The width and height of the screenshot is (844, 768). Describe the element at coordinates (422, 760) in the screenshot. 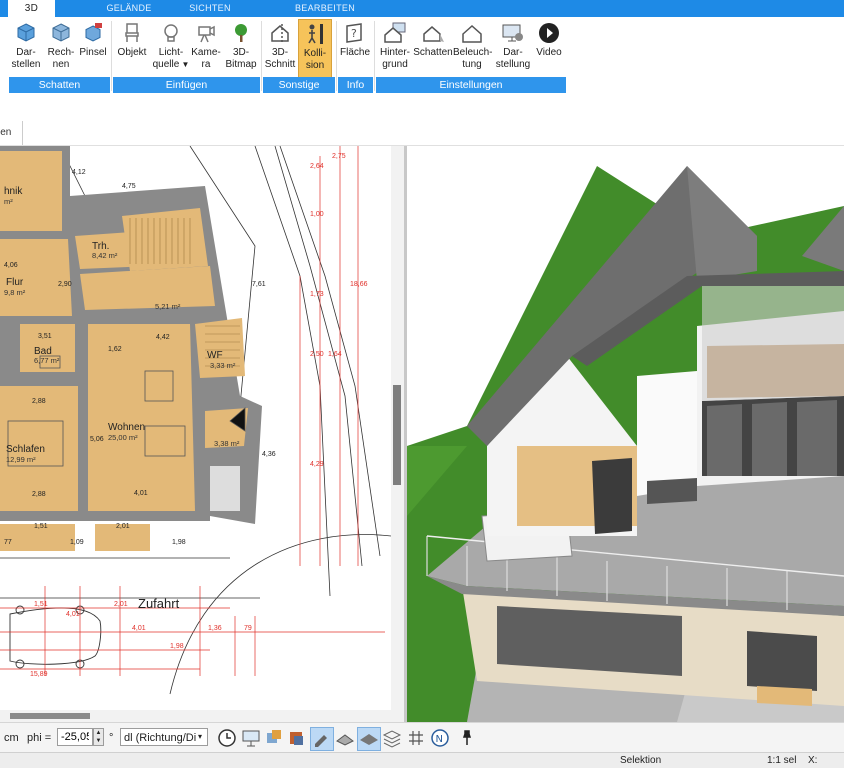

I see `status-bar: Selektion 1:1 sel X:` at that location.